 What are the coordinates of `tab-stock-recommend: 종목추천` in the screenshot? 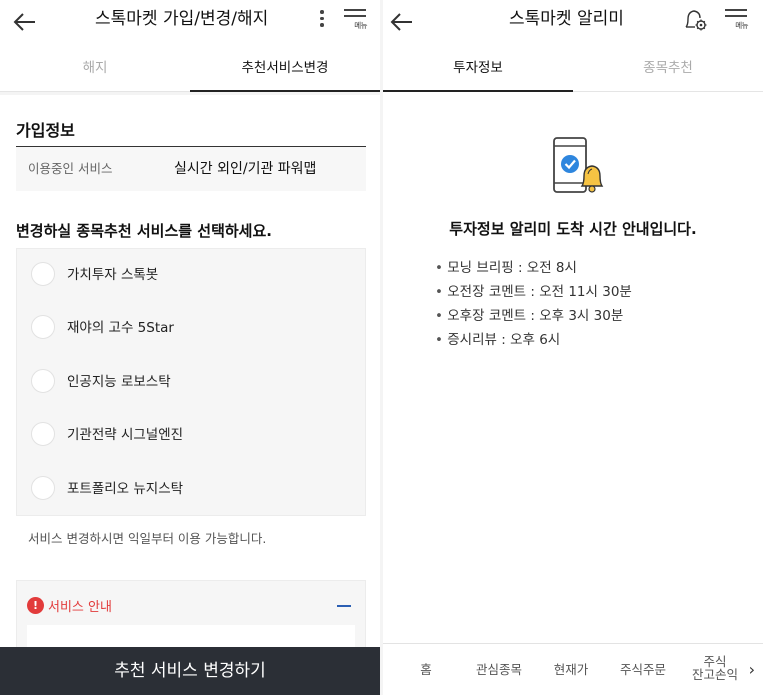 It's located at (668, 68).